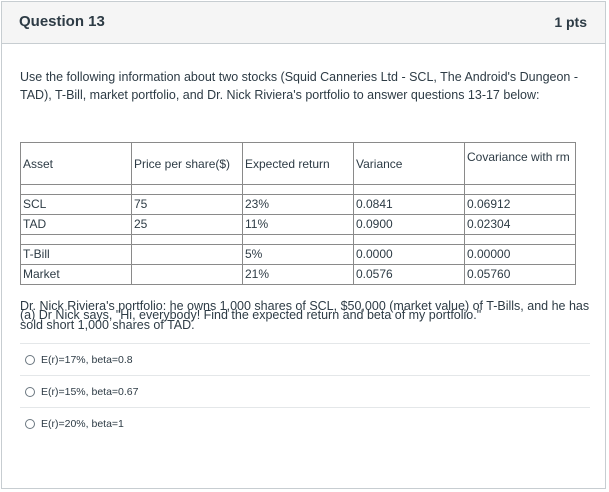 The image size is (609, 492). What do you see at coordinates (62, 21) in the screenshot?
I see `question-title: Question 13` at bounding box center [62, 21].